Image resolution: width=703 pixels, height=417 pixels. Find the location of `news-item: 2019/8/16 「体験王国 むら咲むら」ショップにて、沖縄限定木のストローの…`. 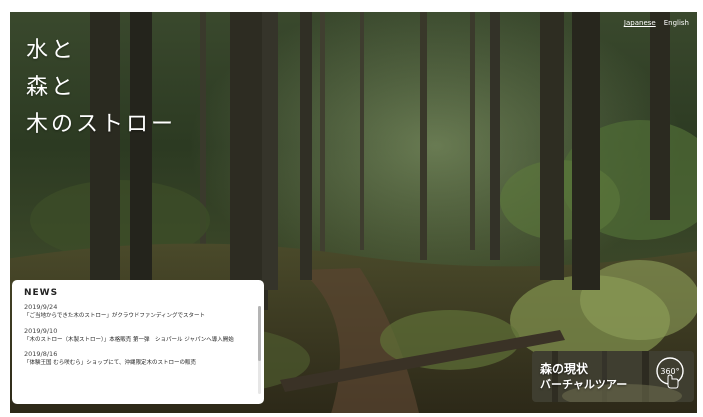

news-item: 2019/8/16 「体験王国 むら咲むら」ショップにて、沖縄限定木のストローの… is located at coordinates (134, 359).